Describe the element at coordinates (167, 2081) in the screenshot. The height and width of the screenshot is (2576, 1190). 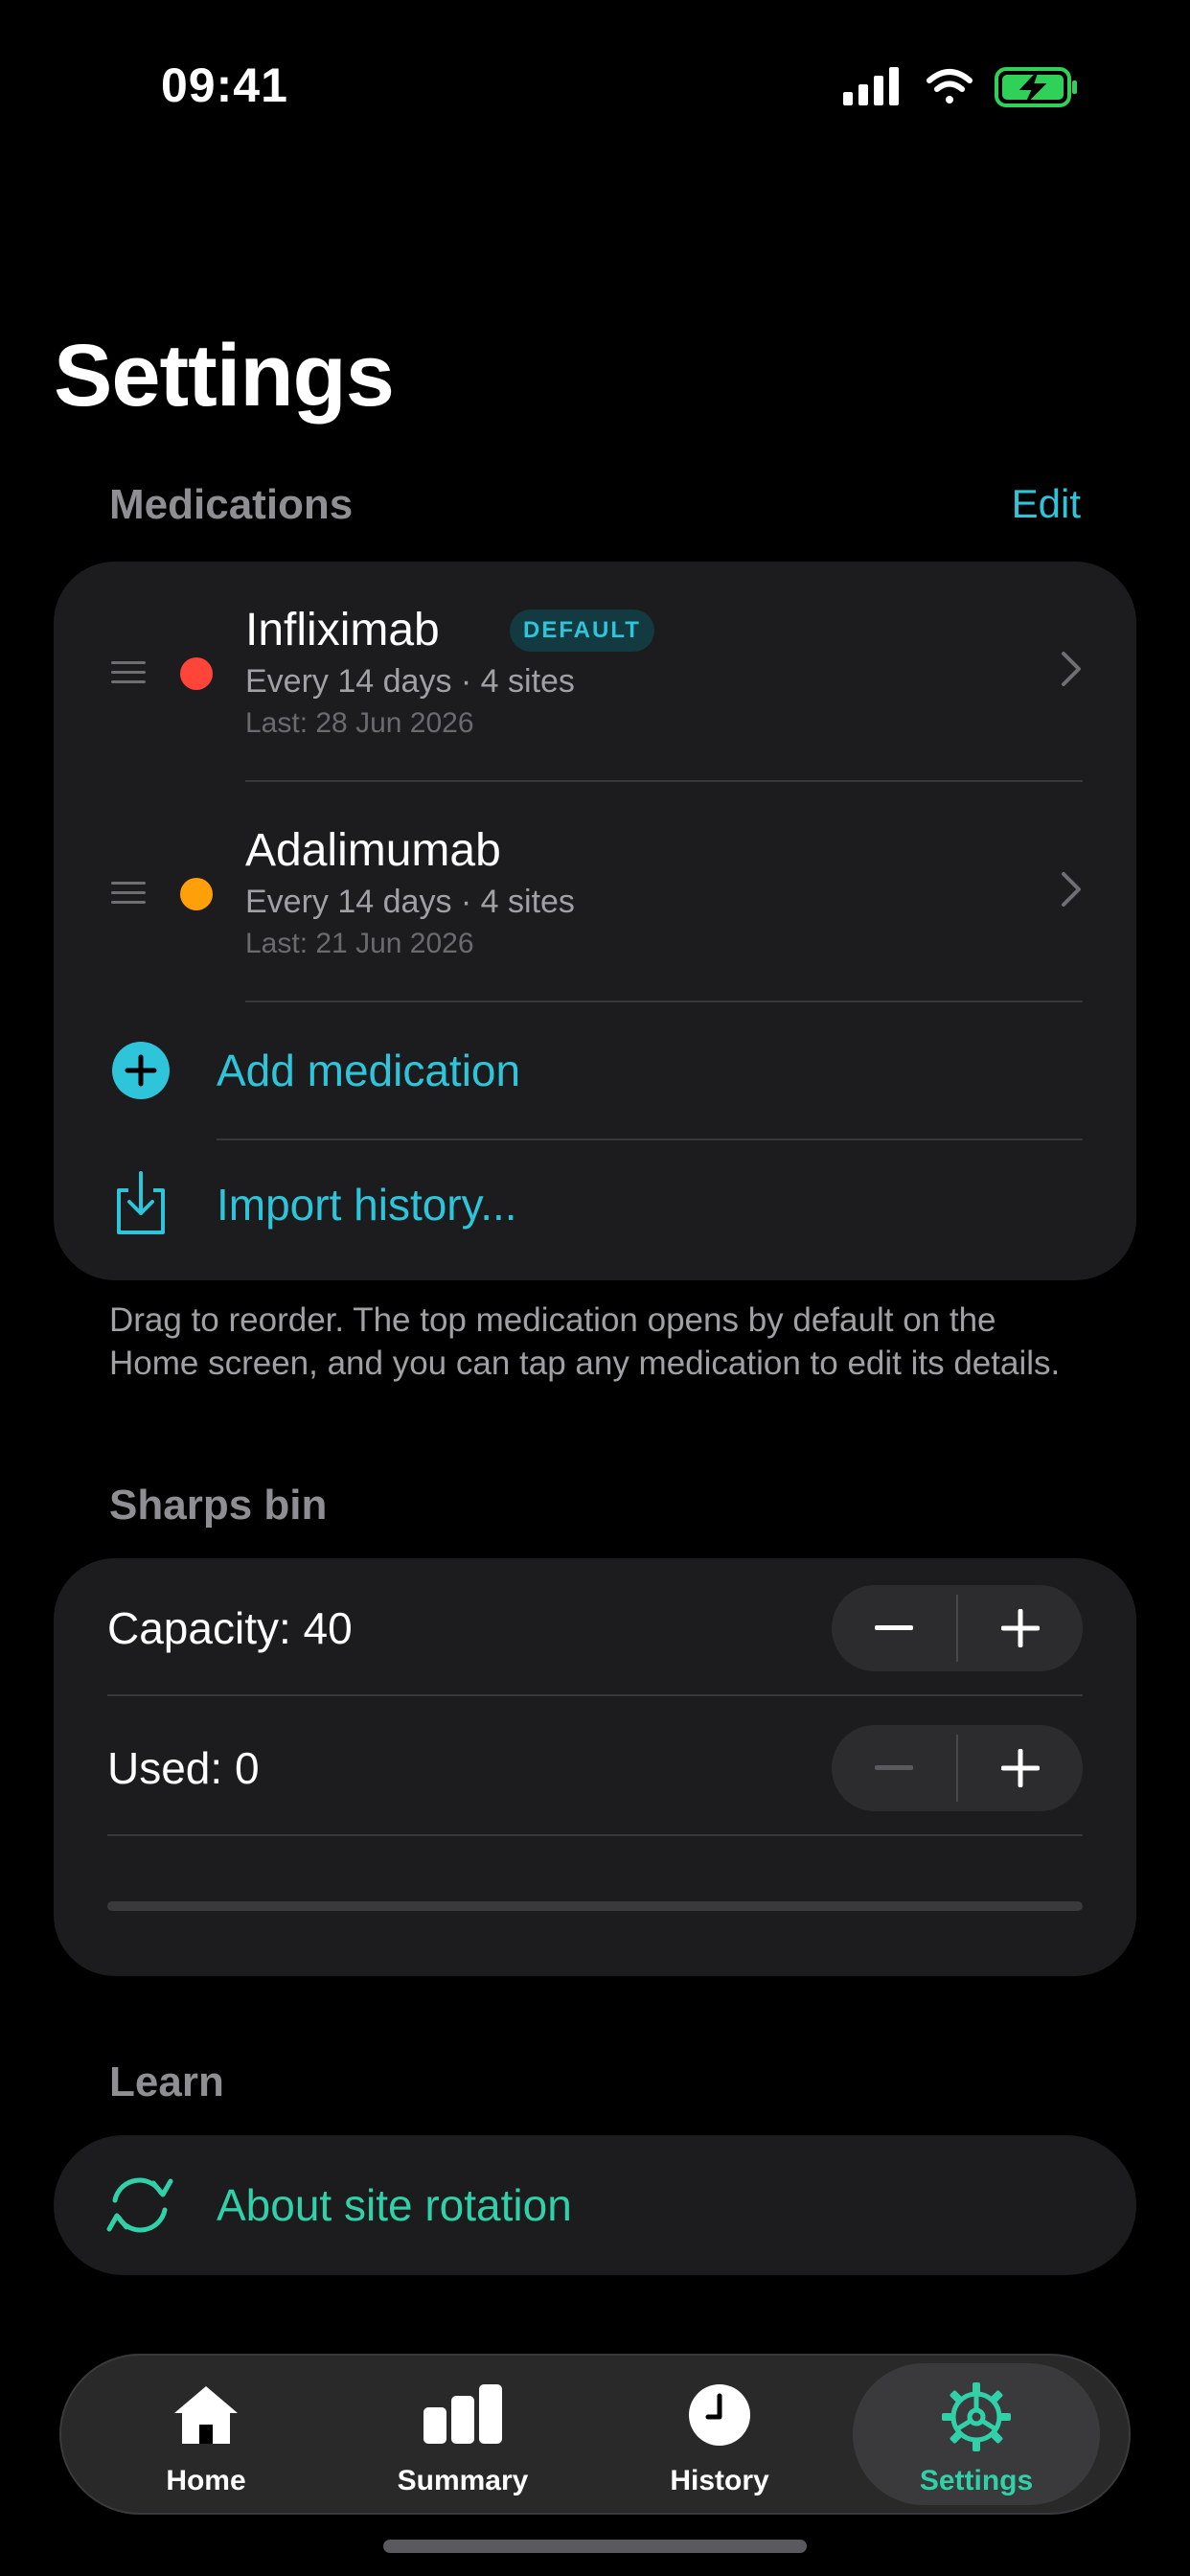
I see `learn-header: Learn` at that location.